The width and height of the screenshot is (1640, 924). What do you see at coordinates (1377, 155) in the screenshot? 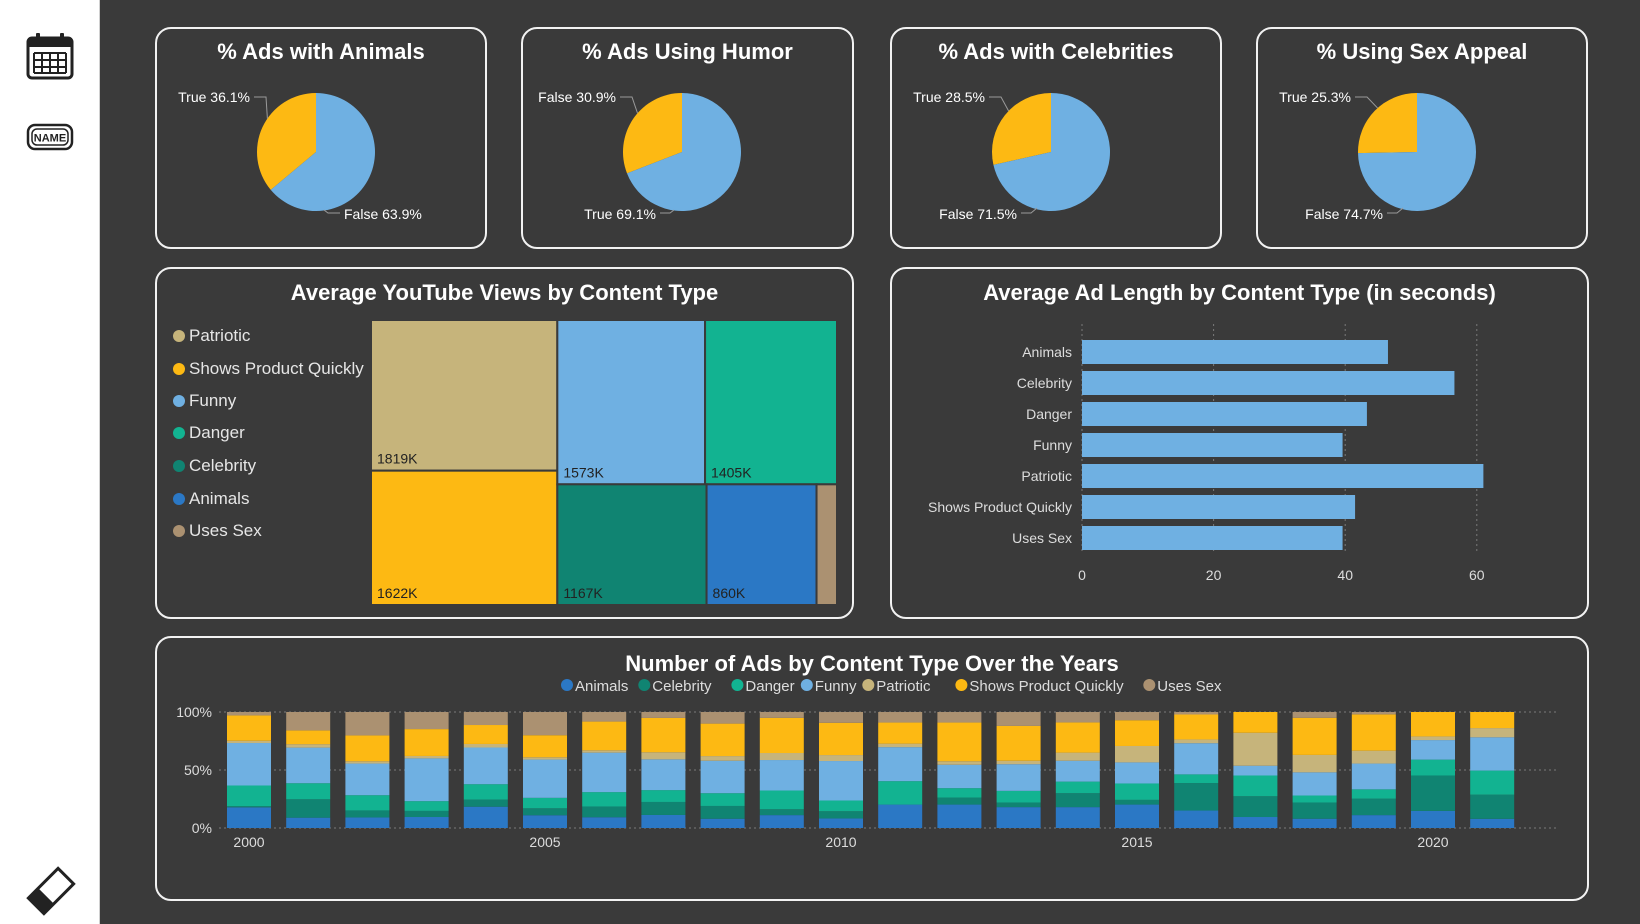
I see `pie-chart-sex-appeal: True 25.3% False 74.7%` at bounding box center [1377, 155].